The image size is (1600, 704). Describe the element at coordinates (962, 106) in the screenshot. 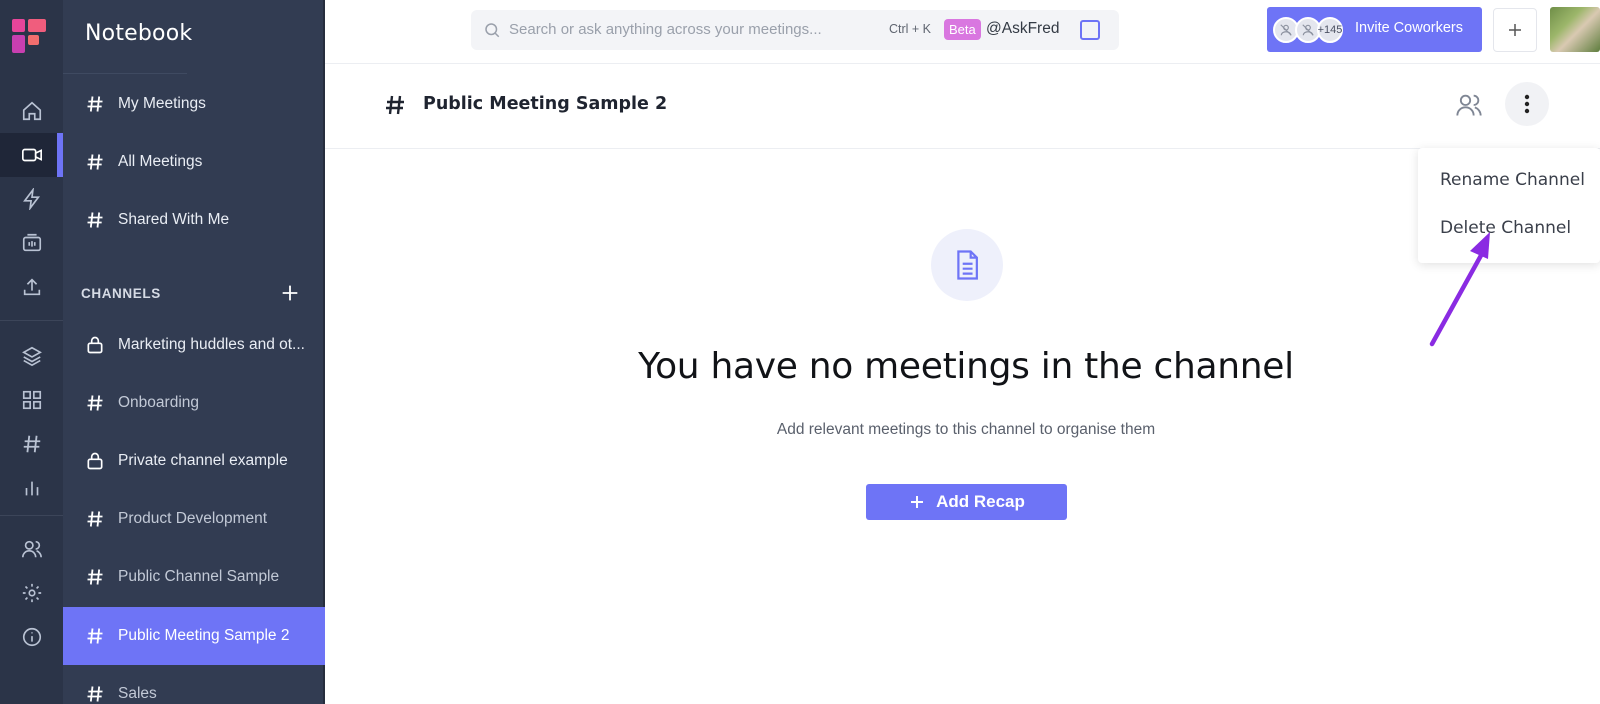

I see `channel-header: Public Meeting Sample 2` at that location.